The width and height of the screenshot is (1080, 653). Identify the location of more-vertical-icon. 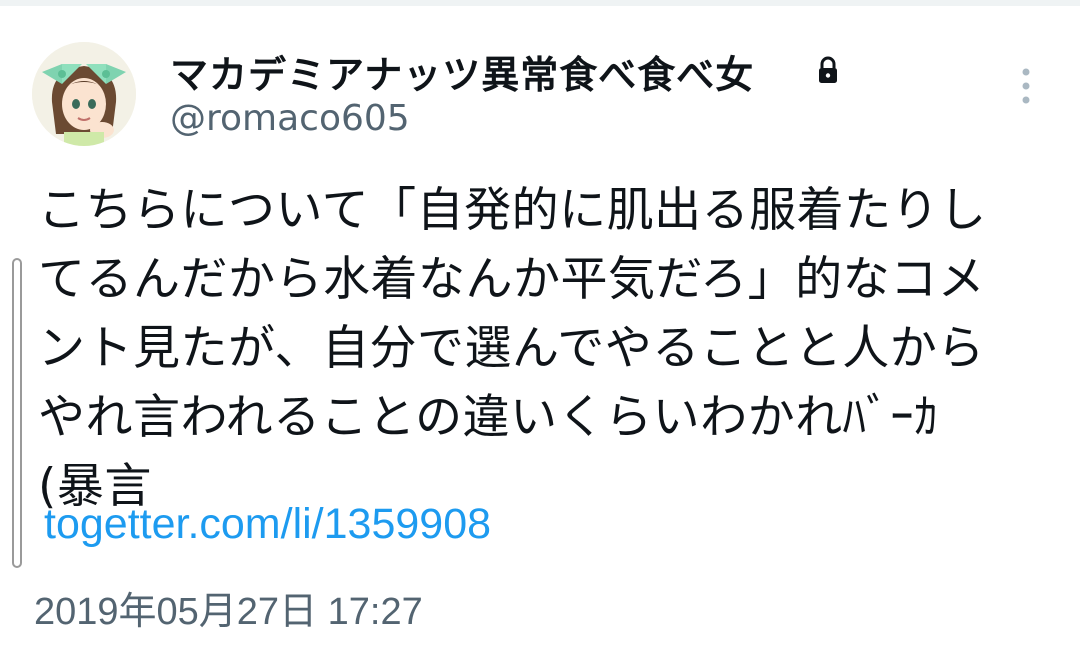
(1026, 86).